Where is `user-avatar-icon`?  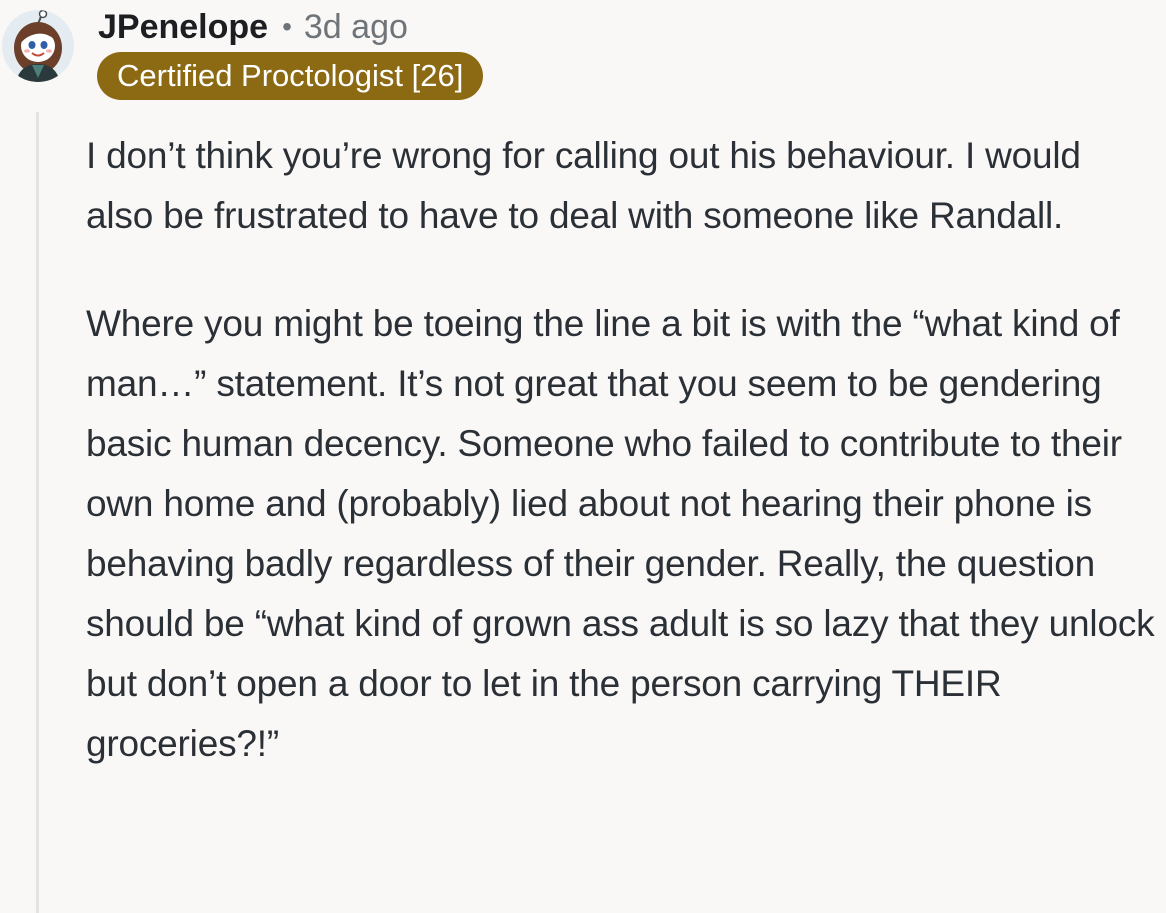
user-avatar-icon is located at coordinates (38, 46).